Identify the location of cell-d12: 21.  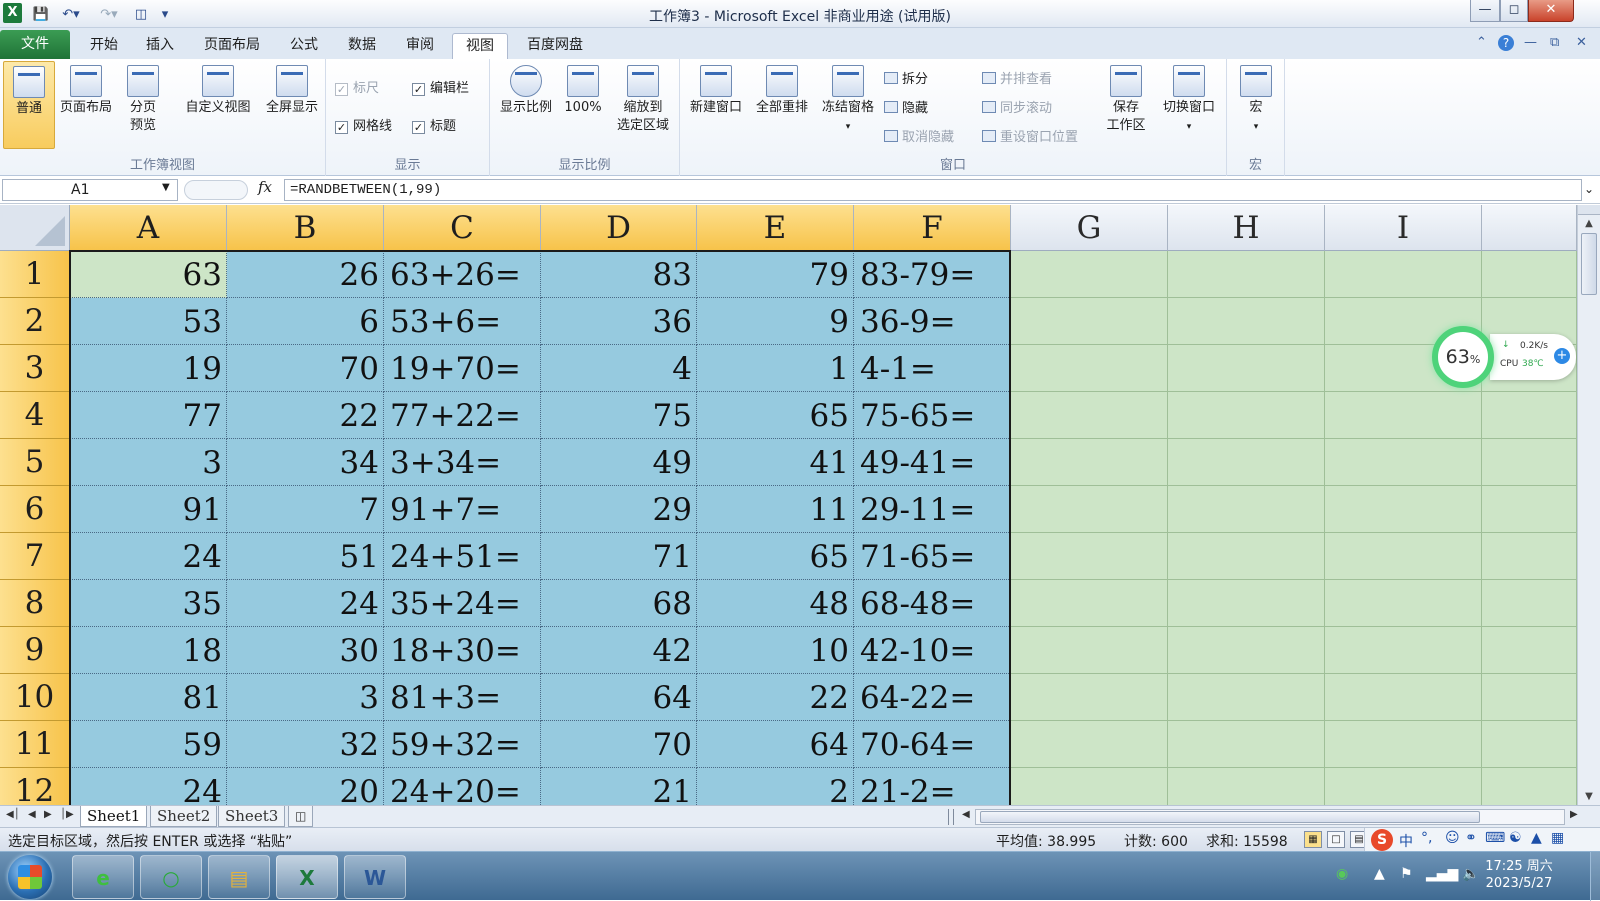
(619, 786).